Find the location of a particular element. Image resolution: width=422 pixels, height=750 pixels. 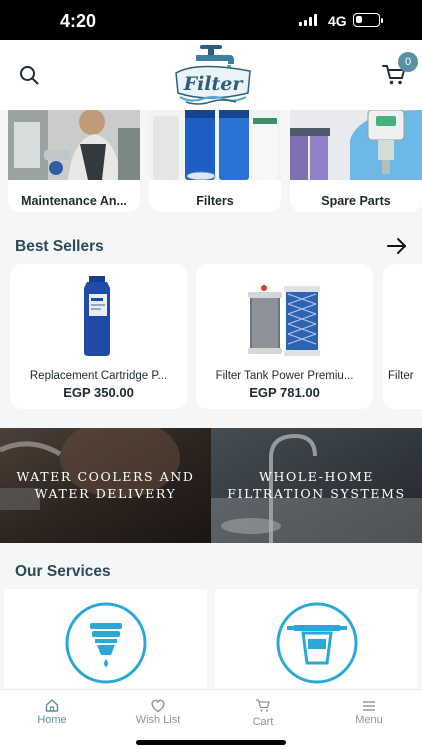

product-price: EGP 781.00 is located at coordinates (284, 392).